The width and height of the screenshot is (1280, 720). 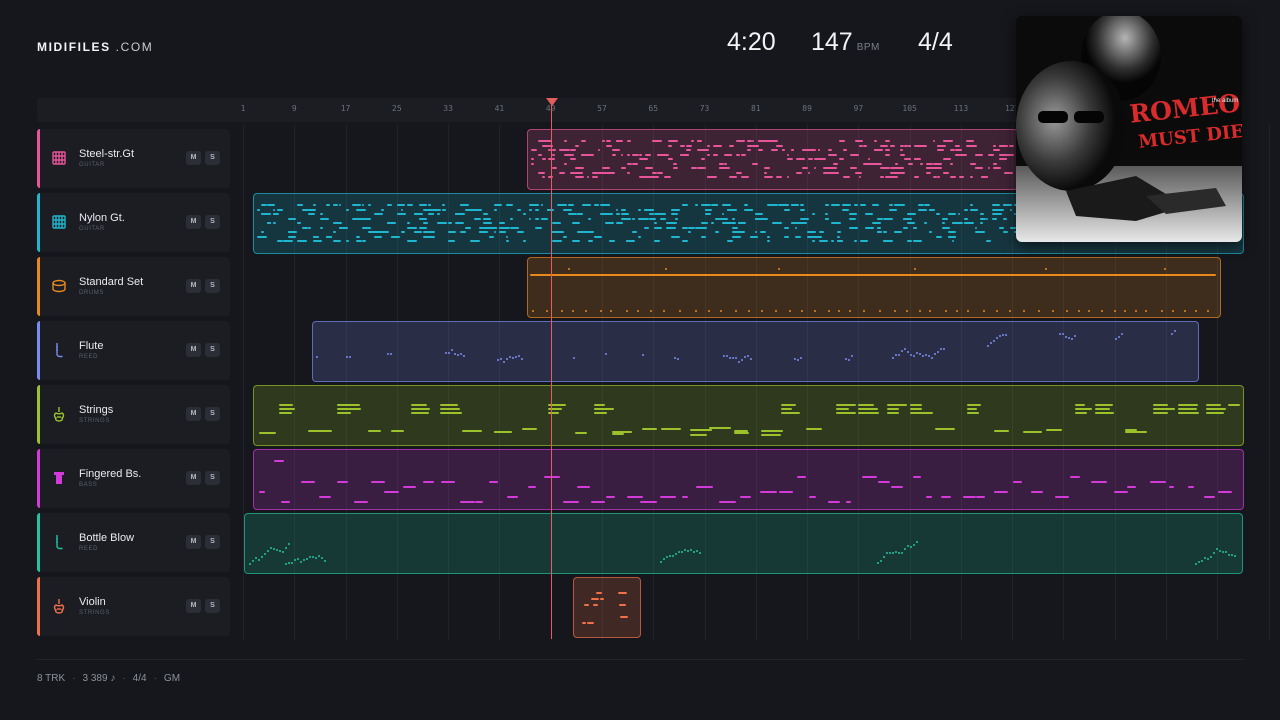 I want to click on track-color-bar, so click(x=38, y=478).